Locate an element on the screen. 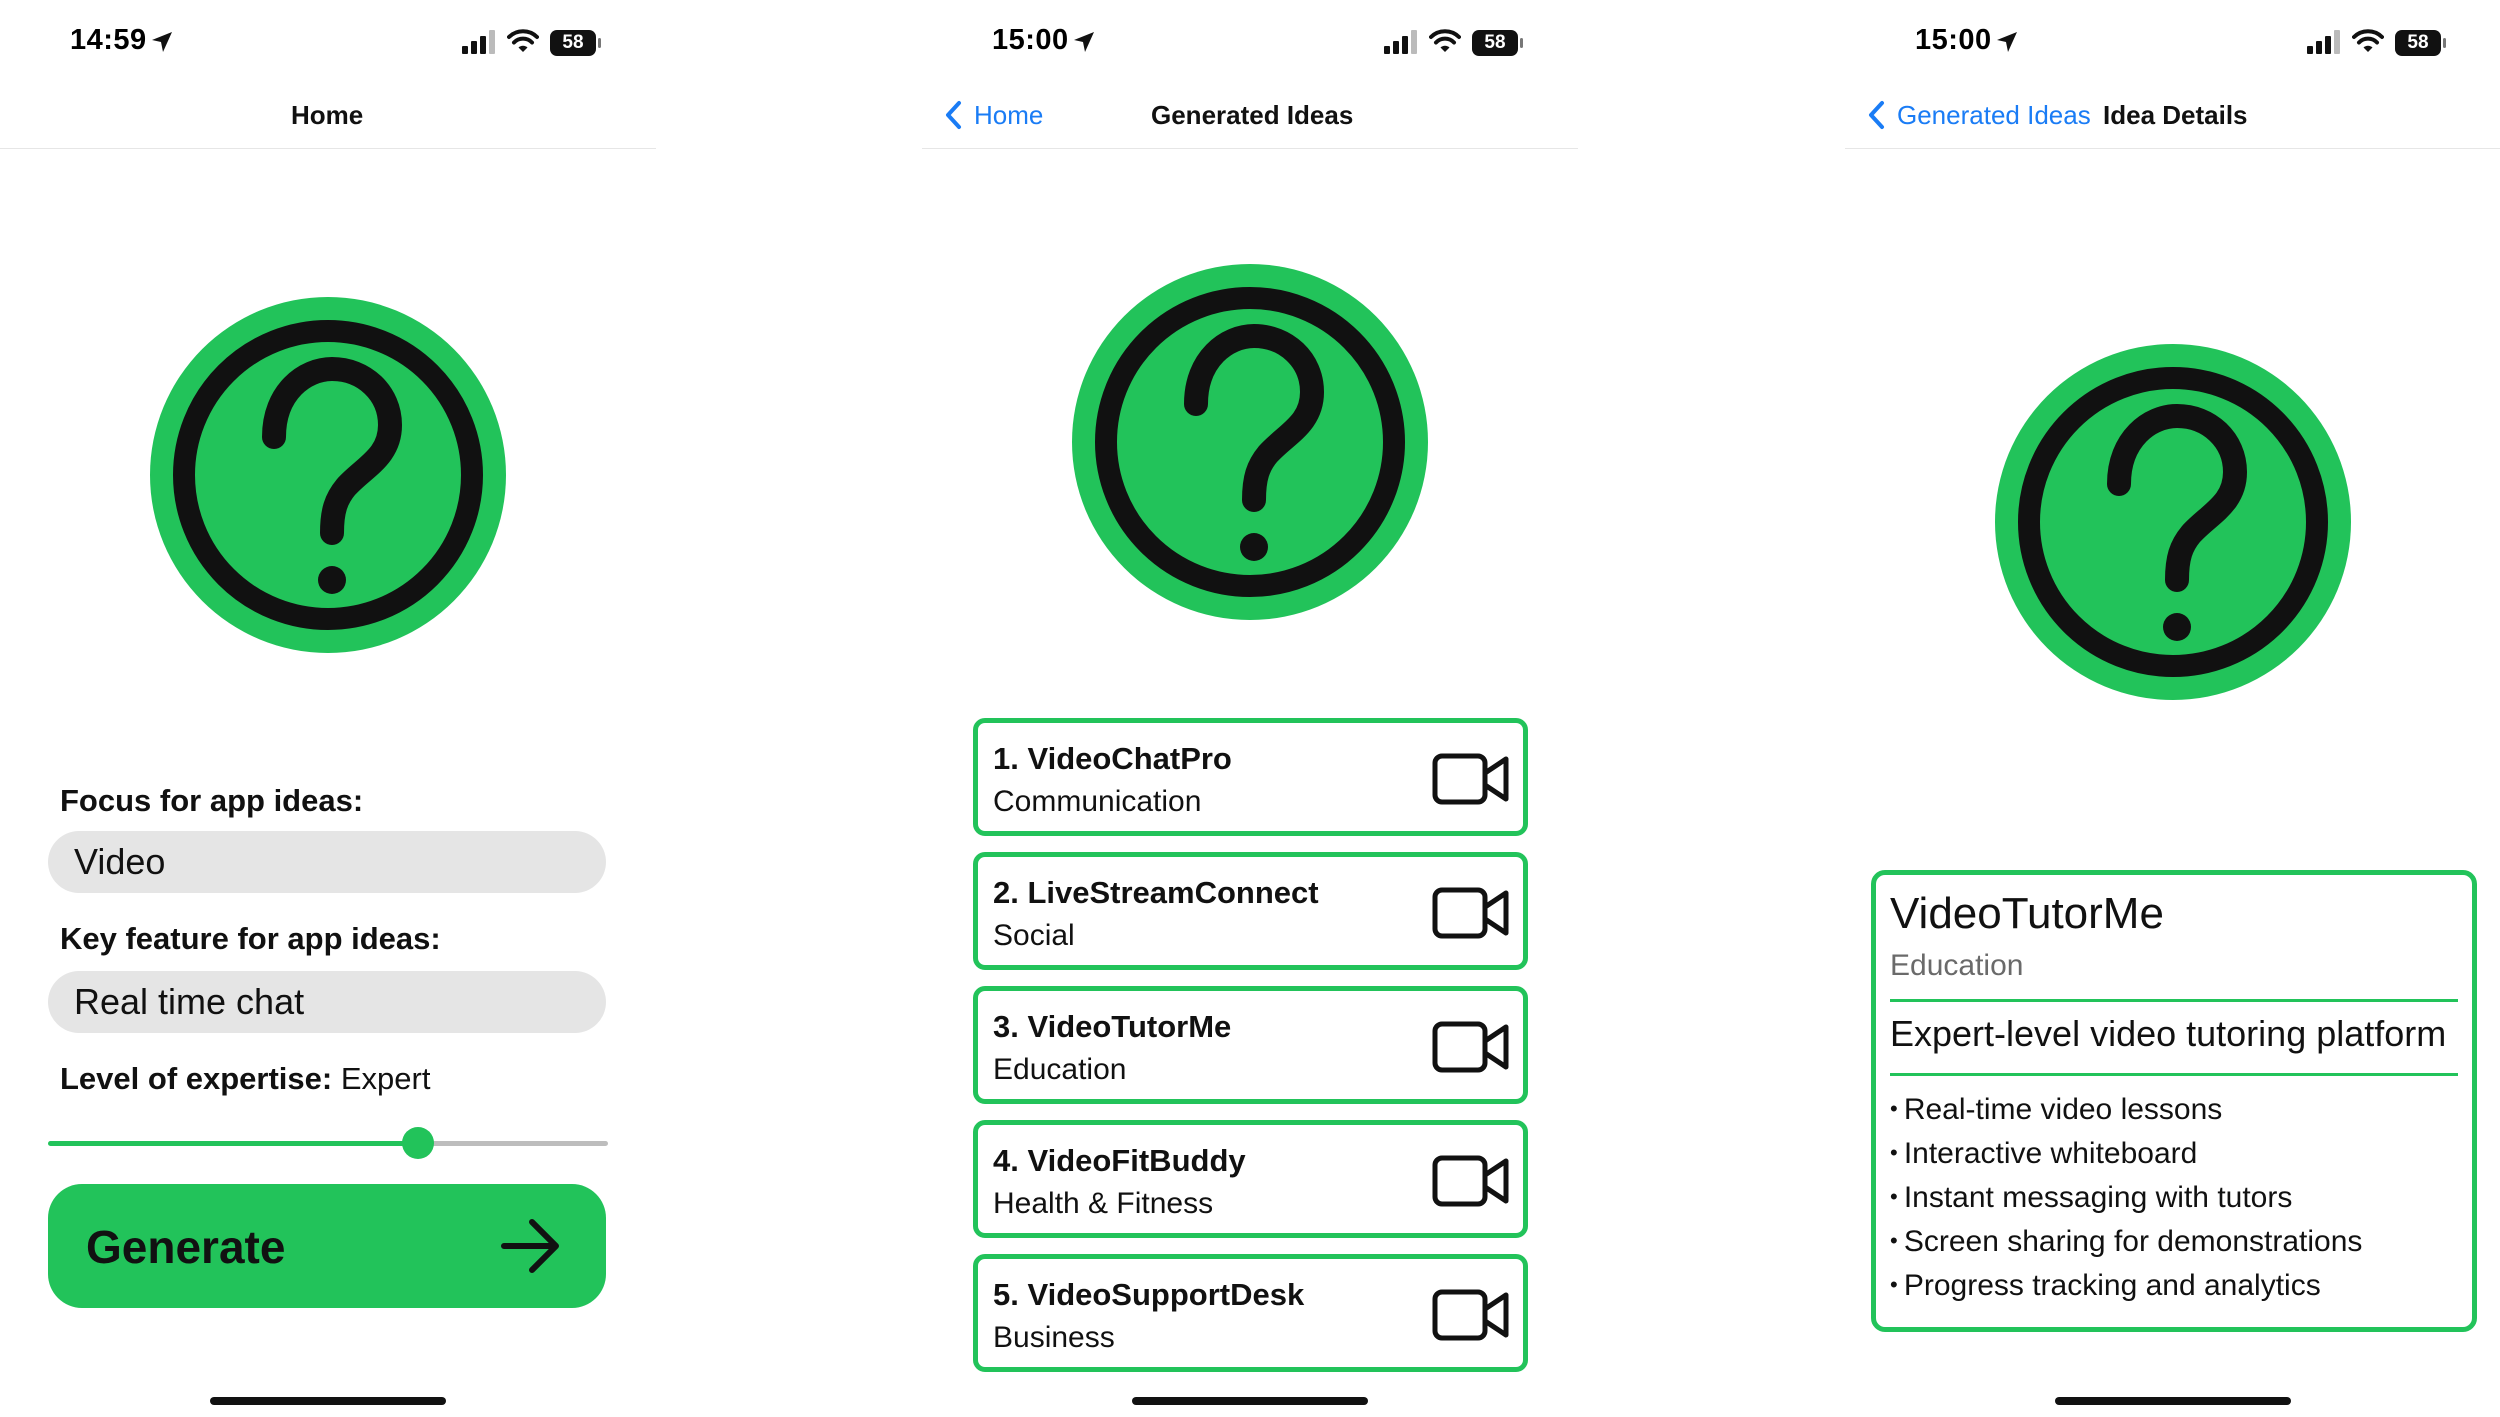 The width and height of the screenshot is (2500, 1417). feature-item: Instant messaging with tutors is located at coordinates (2126, 1197).